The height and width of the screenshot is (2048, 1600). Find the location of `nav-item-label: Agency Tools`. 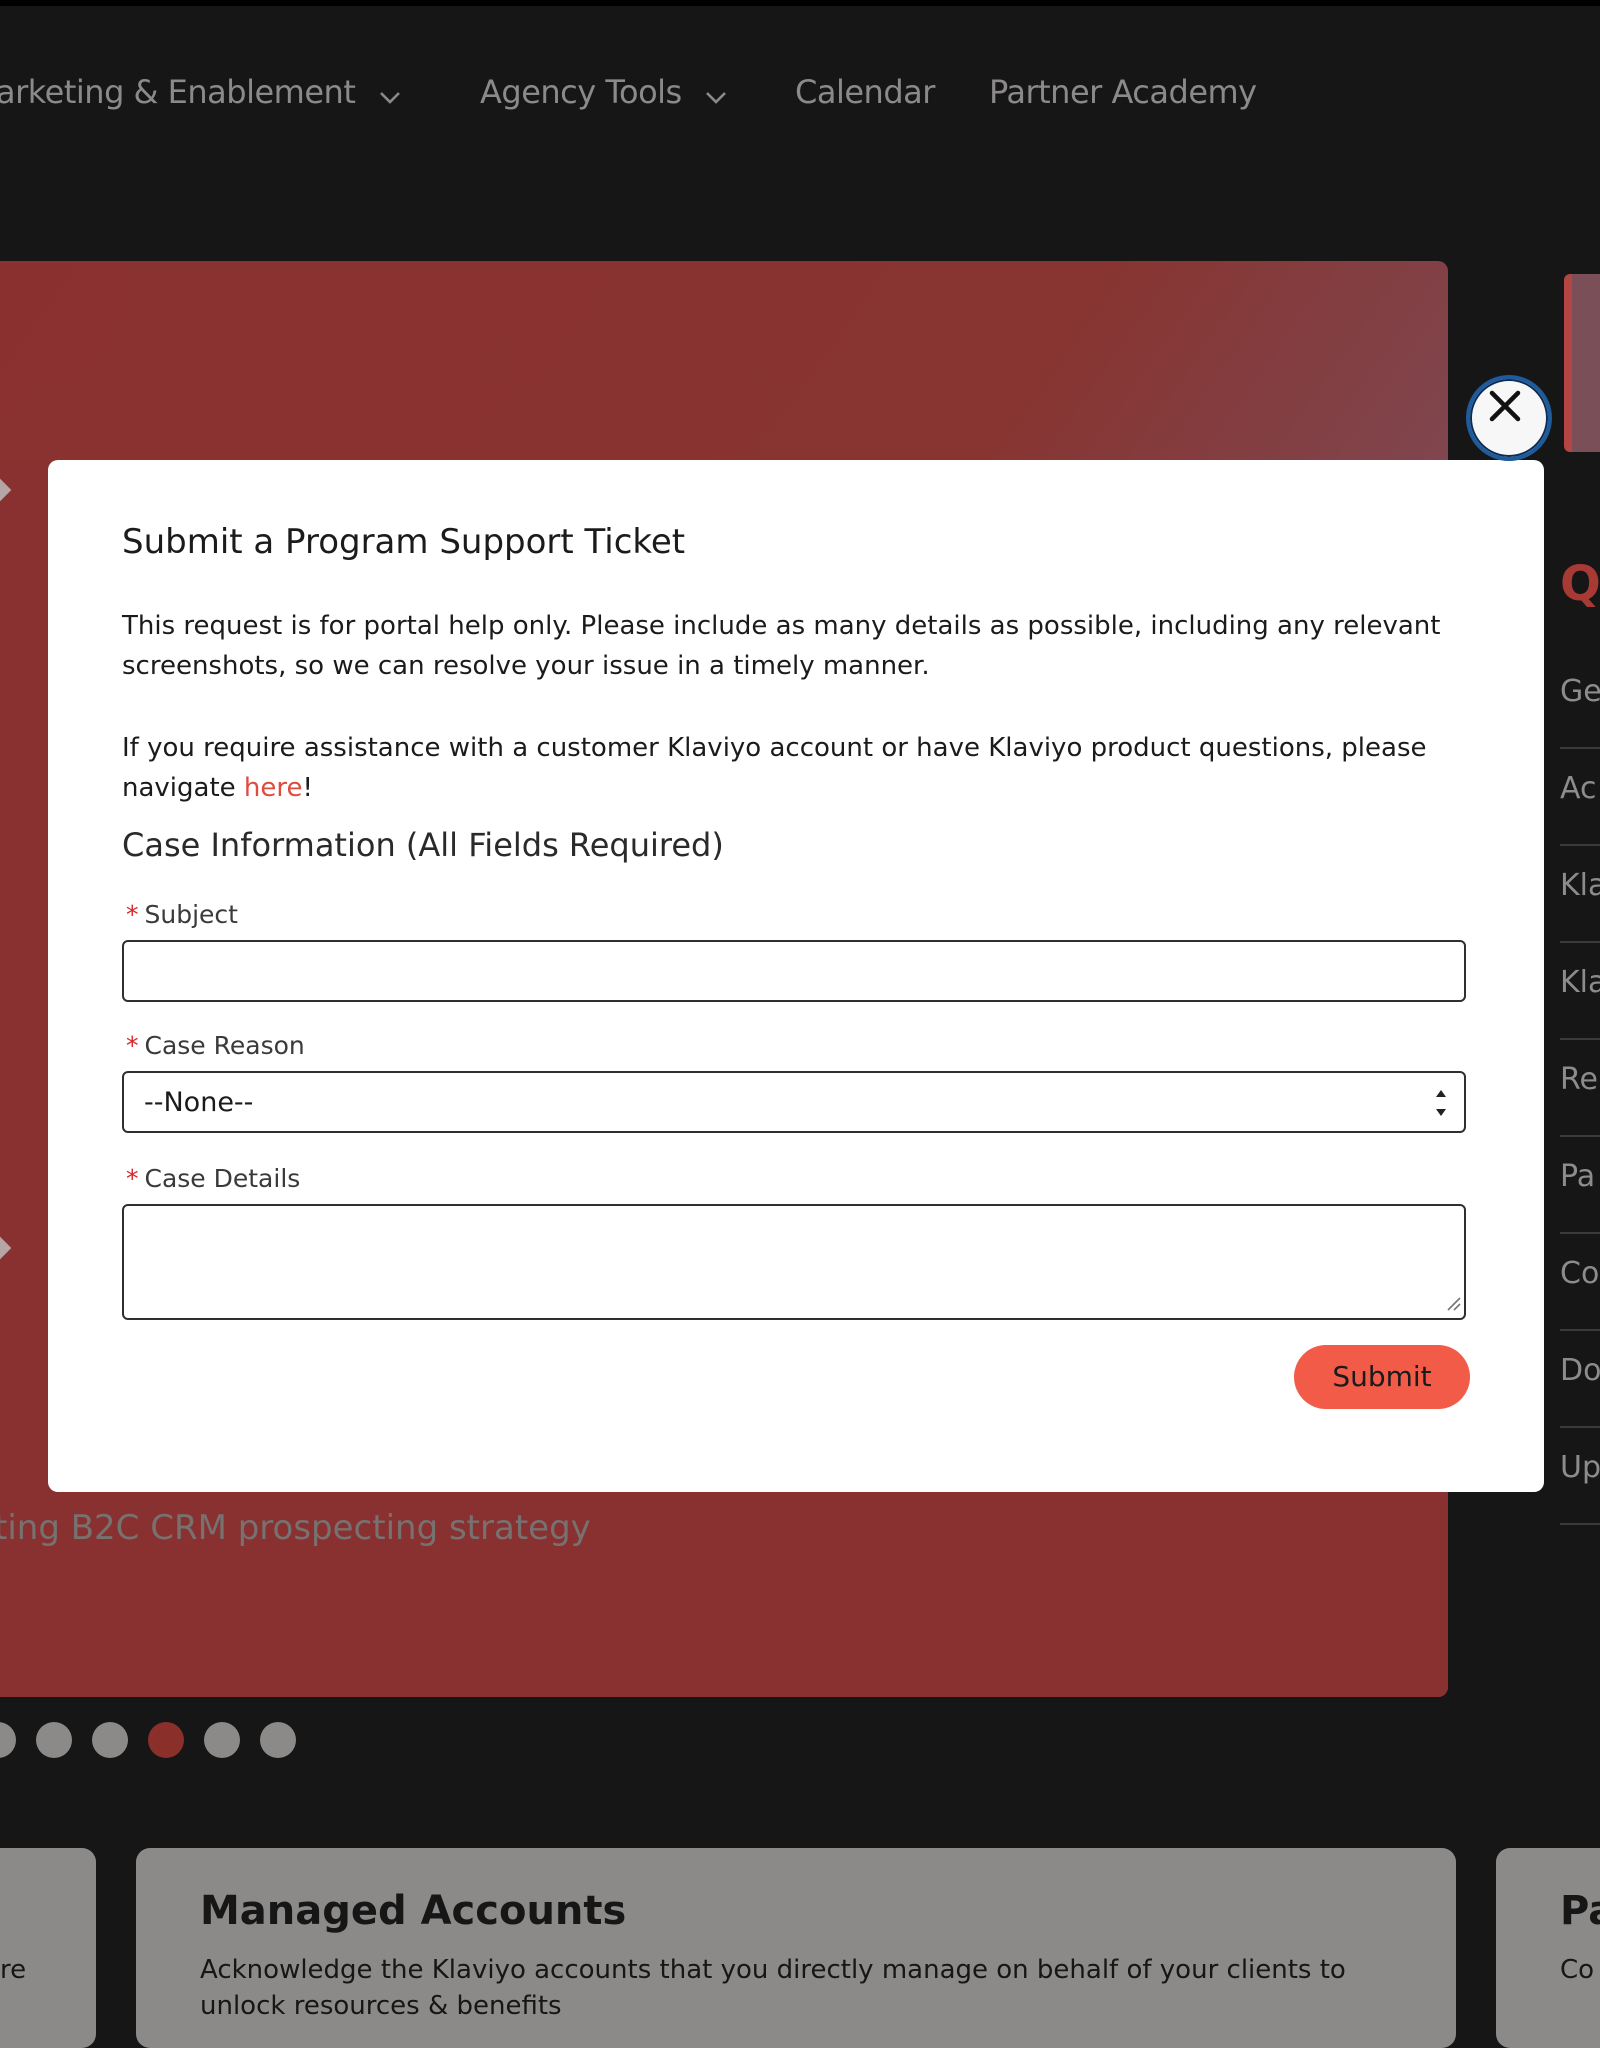

nav-item-label: Agency Tools is located at coordinates (581, 92).